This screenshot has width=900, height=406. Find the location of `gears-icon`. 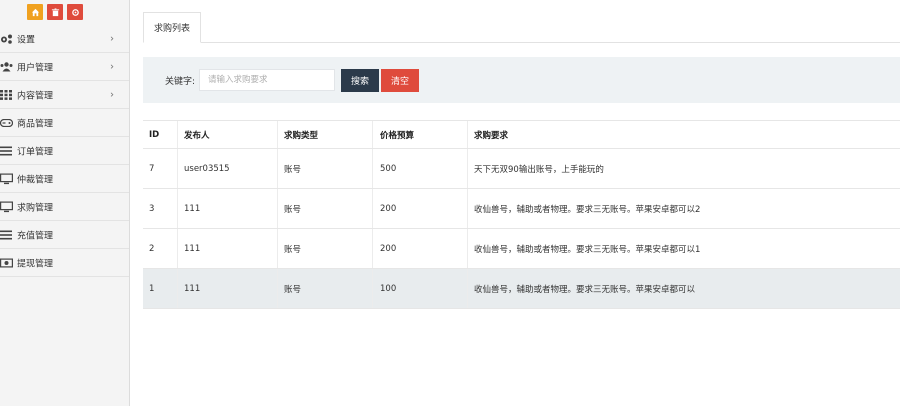

gears-icon is located at coordinates (7, 38).